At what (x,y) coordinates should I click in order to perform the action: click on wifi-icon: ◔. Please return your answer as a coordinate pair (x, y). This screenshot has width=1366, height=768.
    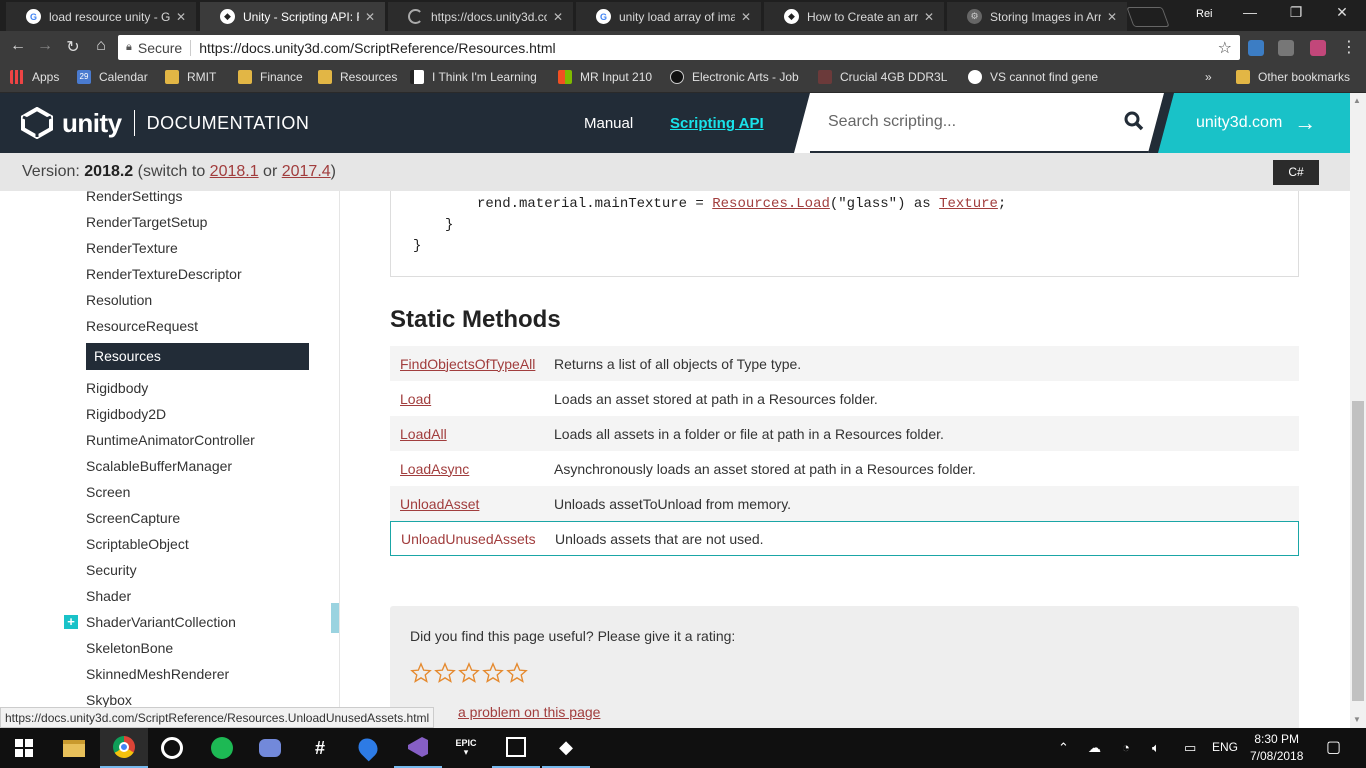
    Looking at the image, I should click on (1126, 747).